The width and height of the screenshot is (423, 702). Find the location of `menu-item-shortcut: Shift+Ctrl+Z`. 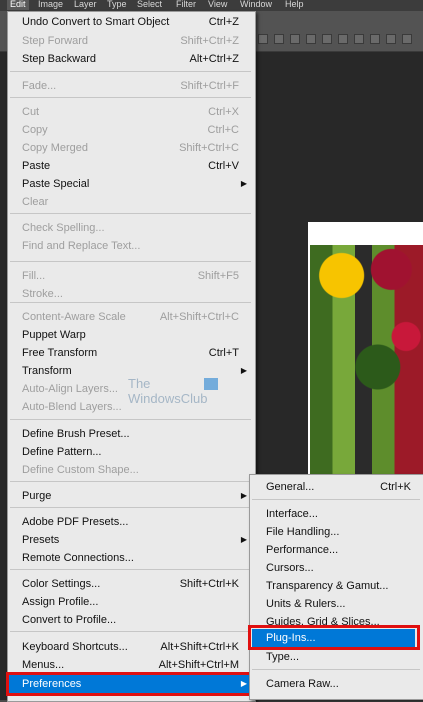

menu-item-shortcut: Shift+Ctrl+Z is located at coordinates (209, 41).